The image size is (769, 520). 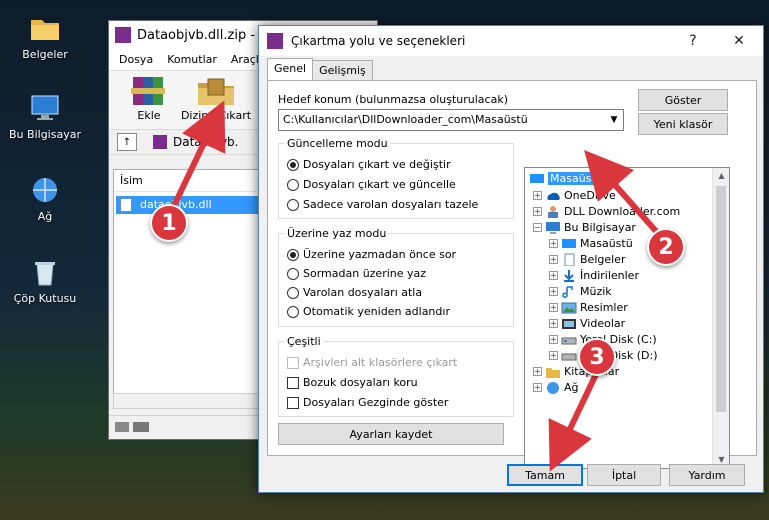 What do you see at coordinates (372, 362) in the screenshot?
I see `misc-option-subfolders: Arşivleri alt klasörlere çıkart` at bounding box center [372, 362].